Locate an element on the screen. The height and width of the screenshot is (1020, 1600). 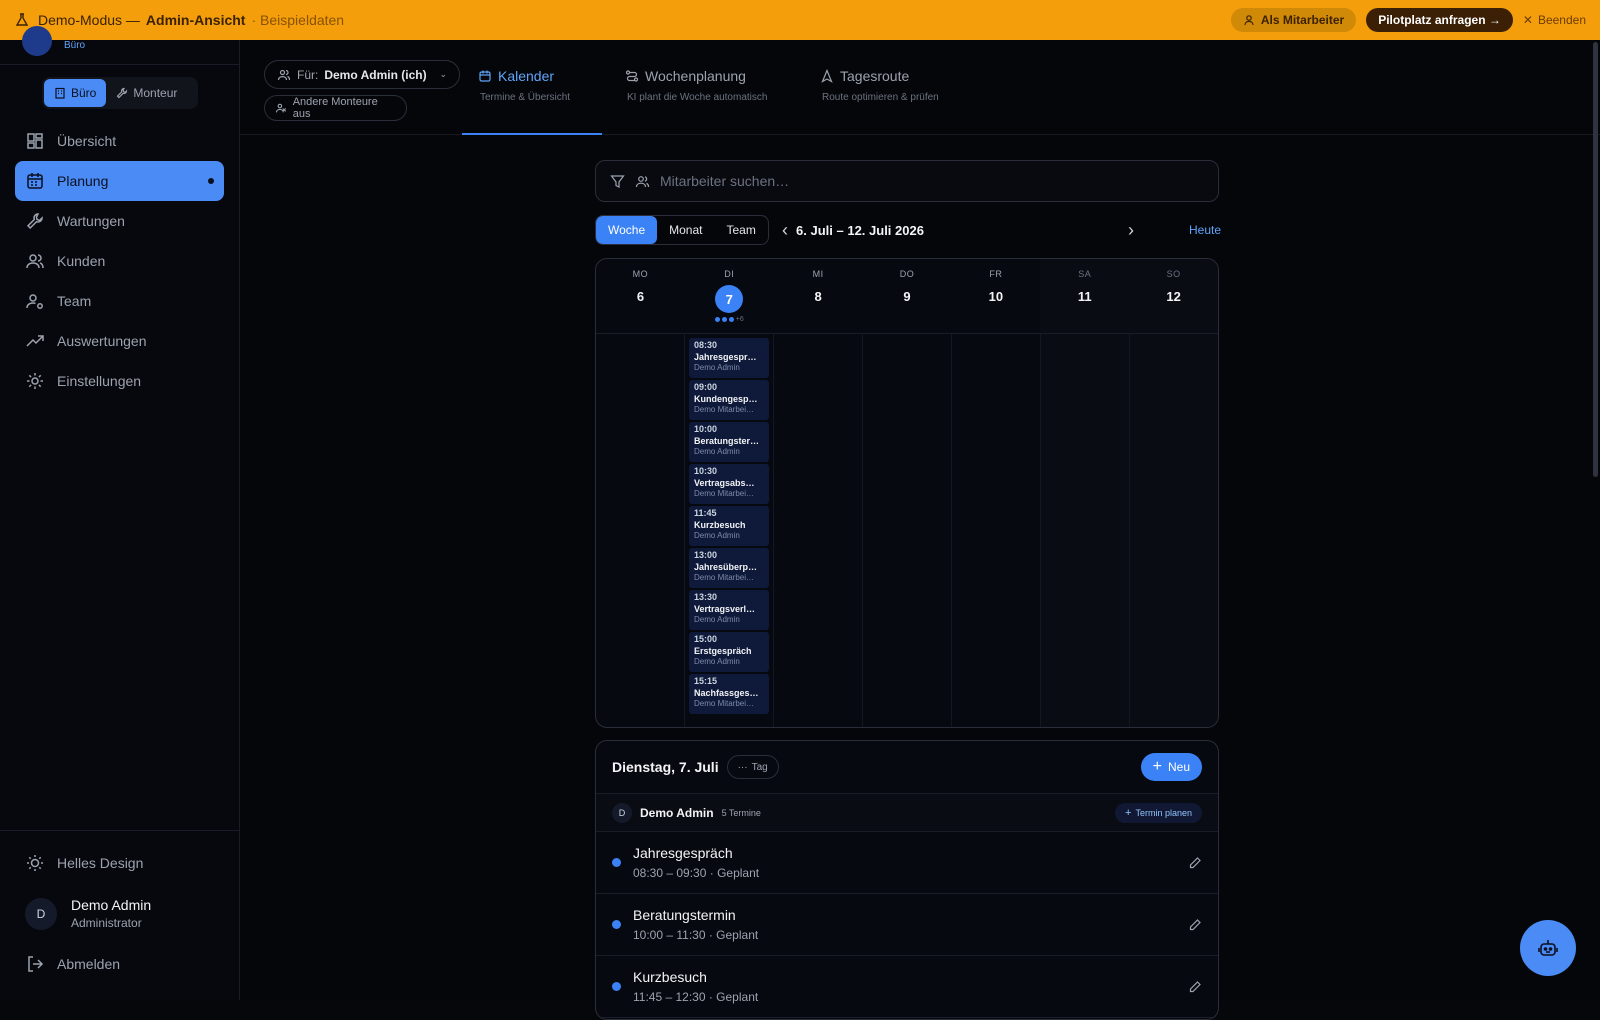
assistant-button is located at coordinates (1548, 948).